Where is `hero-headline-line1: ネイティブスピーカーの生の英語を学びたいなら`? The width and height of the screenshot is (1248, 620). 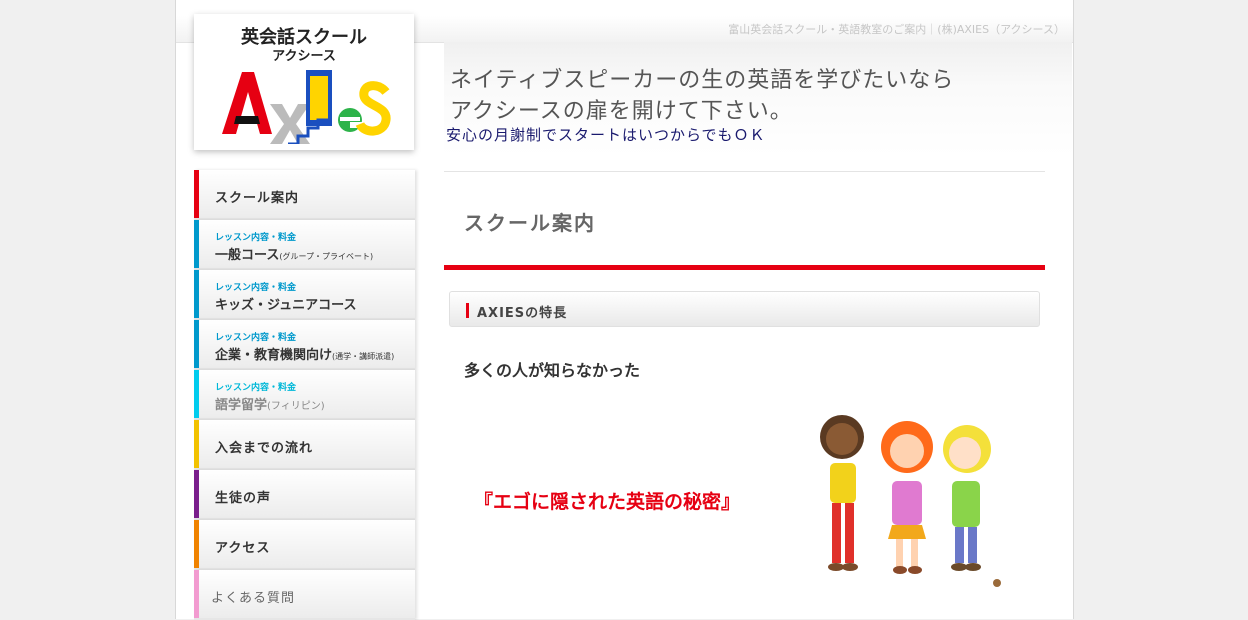
hero-headline-line1: ネイティブスピーカーの生の英語を学びたいなら is located at coordinates (702, 80).